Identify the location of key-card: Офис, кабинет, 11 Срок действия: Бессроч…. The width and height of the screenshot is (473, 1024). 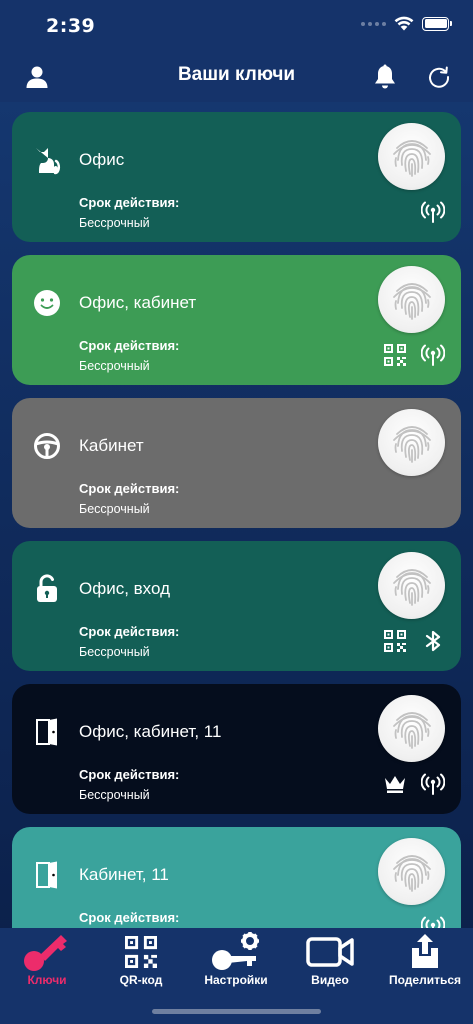
(236, 749).